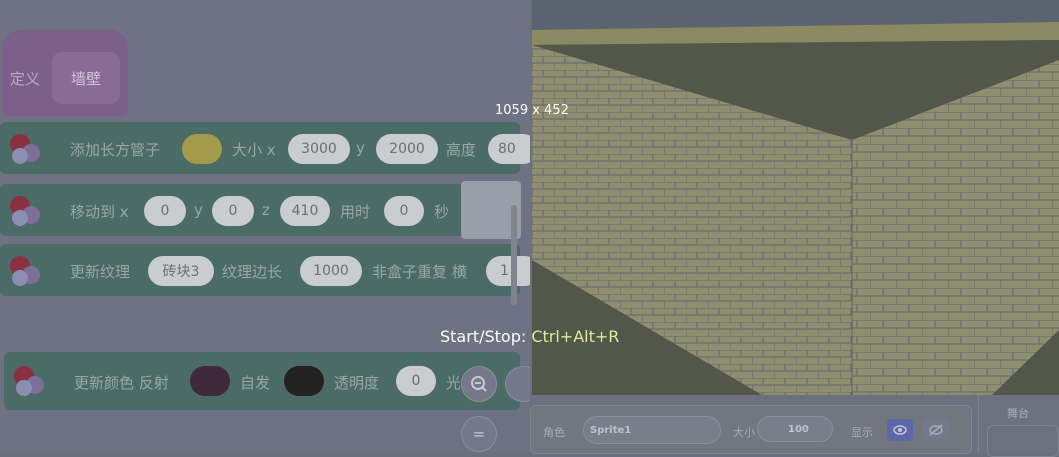  Describe the element at coordinates (442, 212) in the screenshot. I see `seconds-label: 秒` at that location.